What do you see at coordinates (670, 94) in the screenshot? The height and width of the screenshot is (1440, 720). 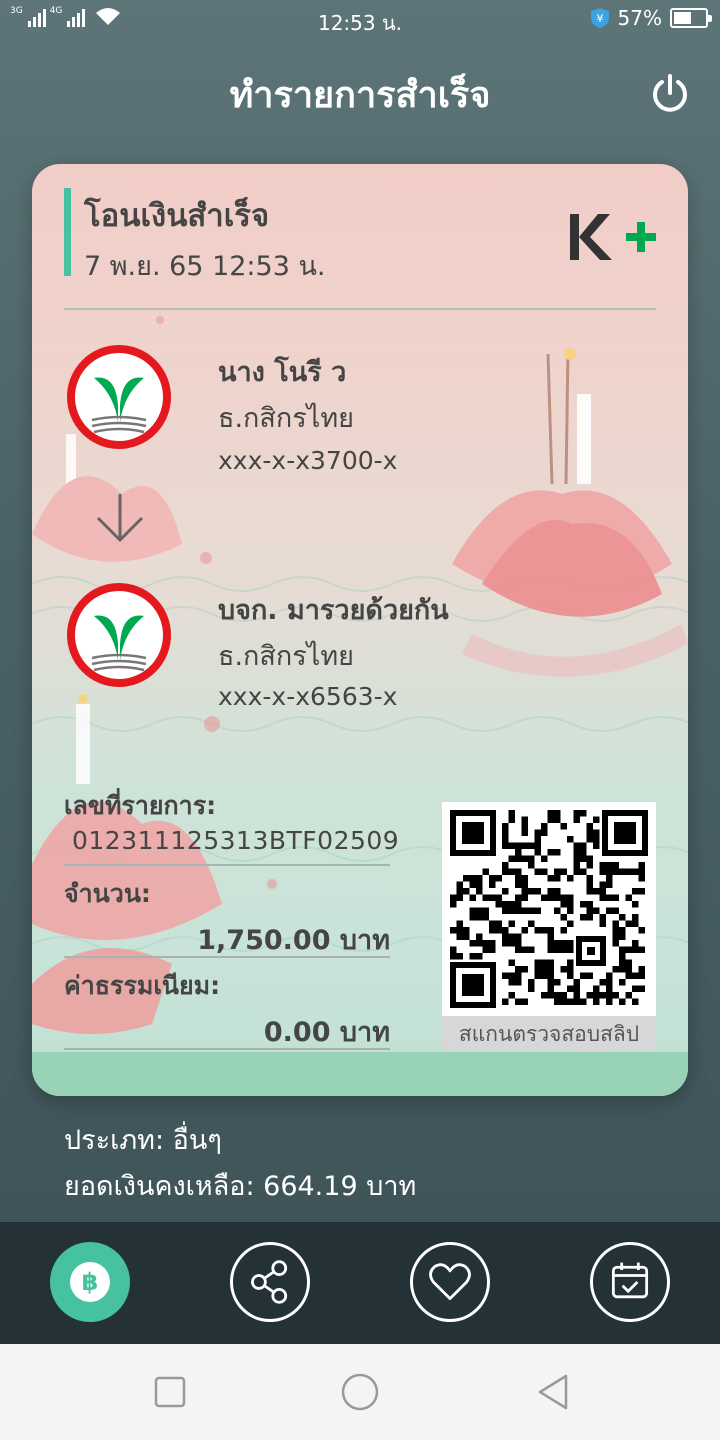 I see `power-icon` at bounding box center [670, 94].